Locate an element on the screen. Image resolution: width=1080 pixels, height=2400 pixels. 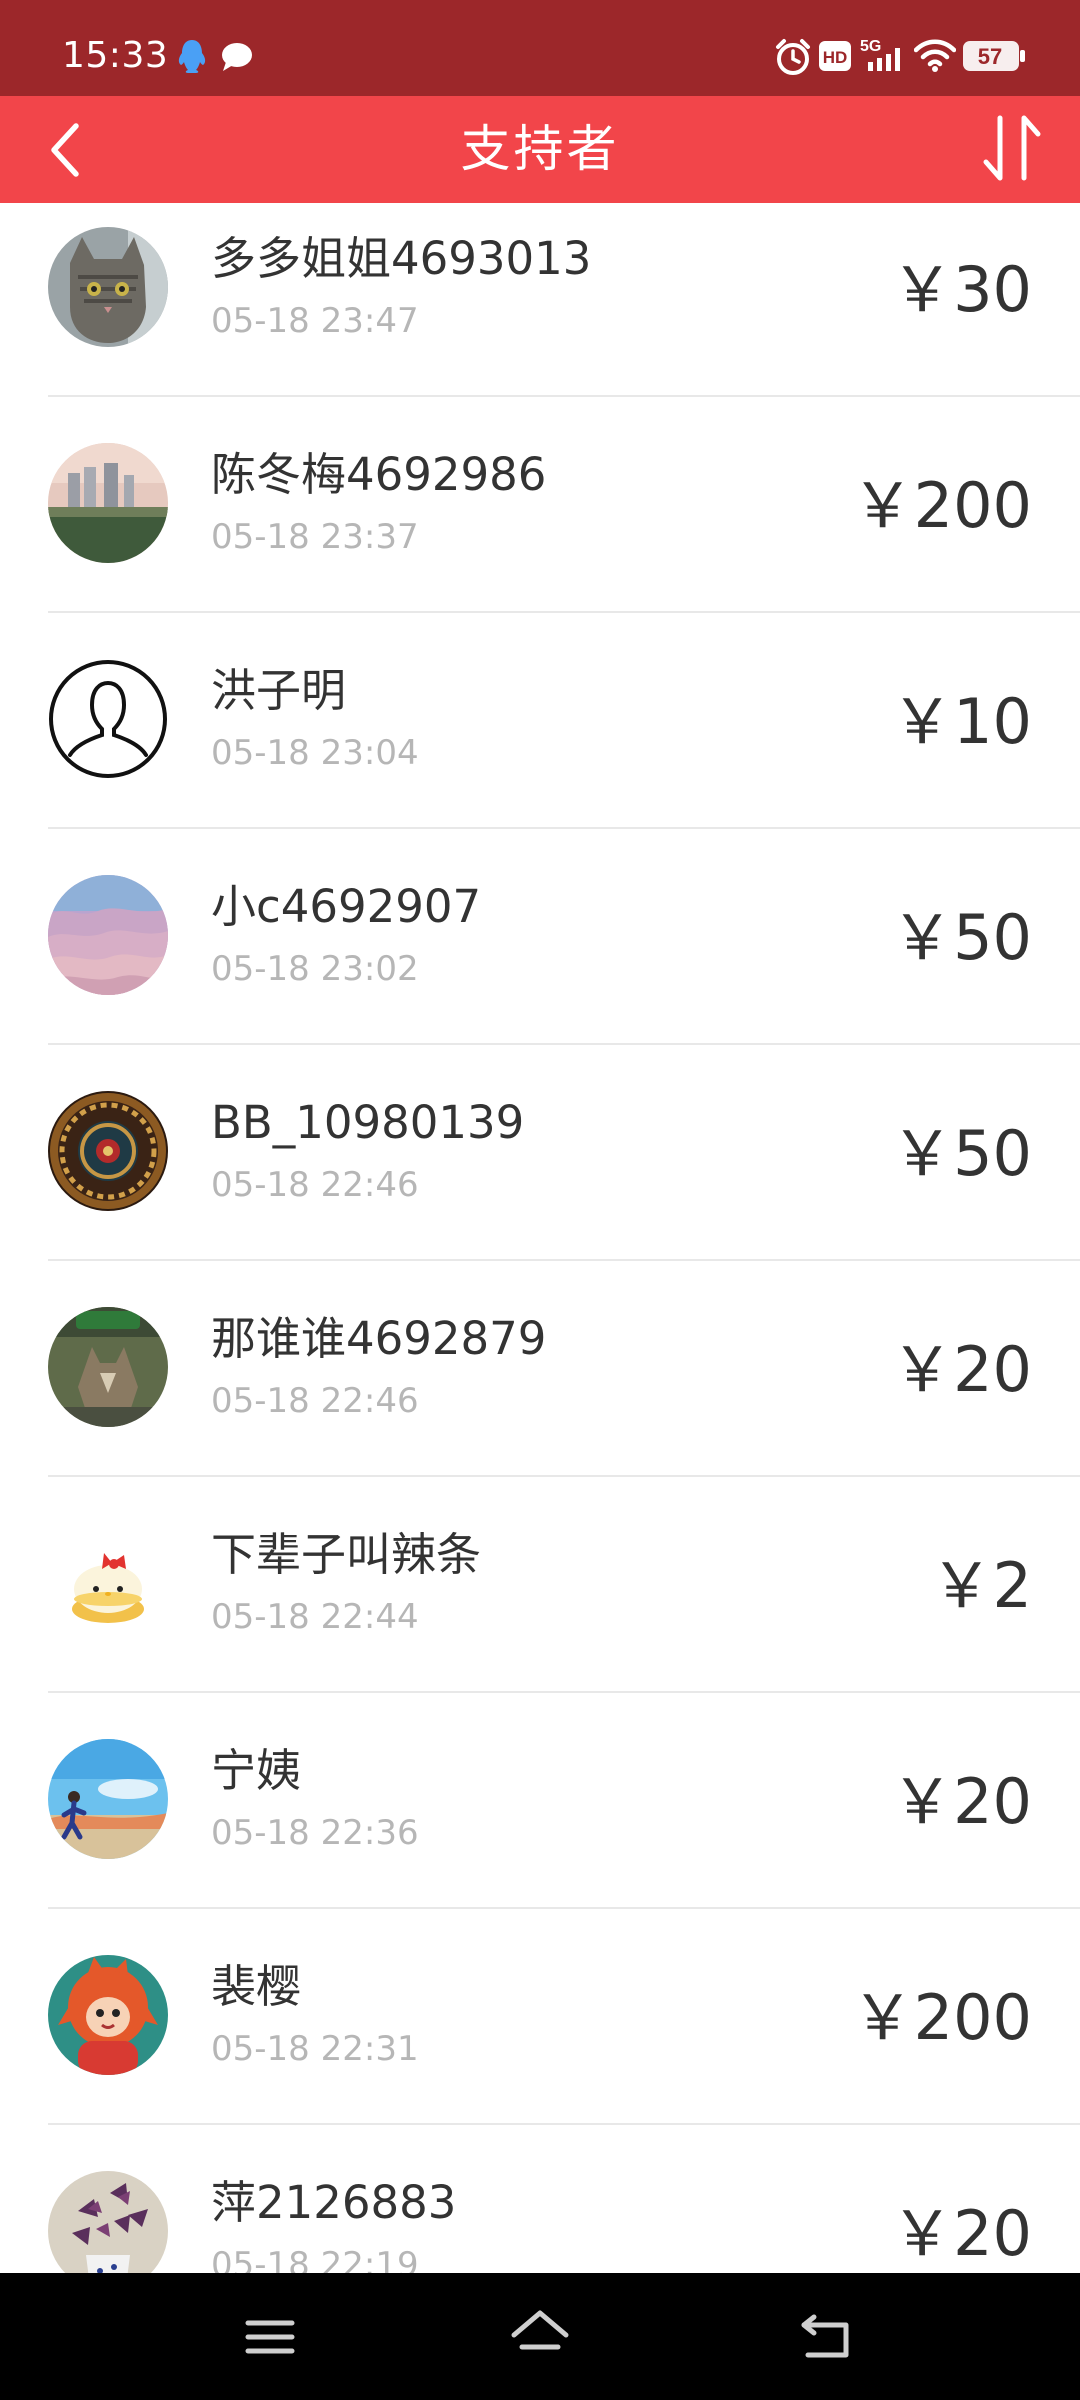
support-time: 05-18 22:36 is located at coordinates (315, 1833).